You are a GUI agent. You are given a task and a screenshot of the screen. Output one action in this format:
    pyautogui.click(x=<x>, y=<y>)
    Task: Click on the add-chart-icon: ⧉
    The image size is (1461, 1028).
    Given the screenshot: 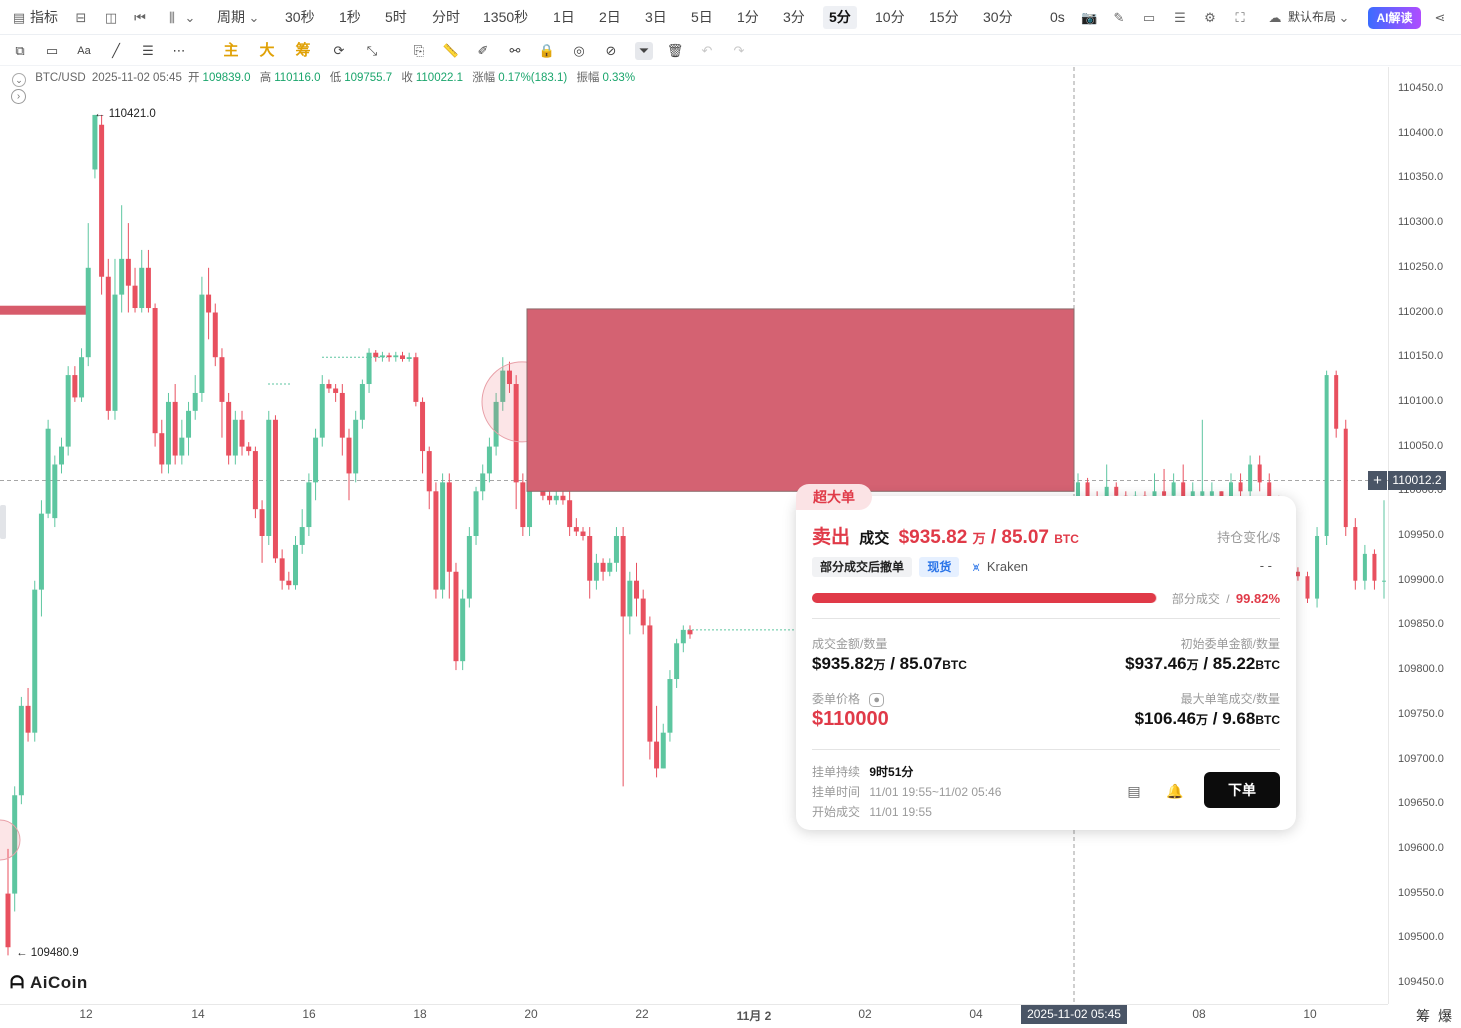 What is the action you would take?
    pyautogui.click(x=20, y=51)
    